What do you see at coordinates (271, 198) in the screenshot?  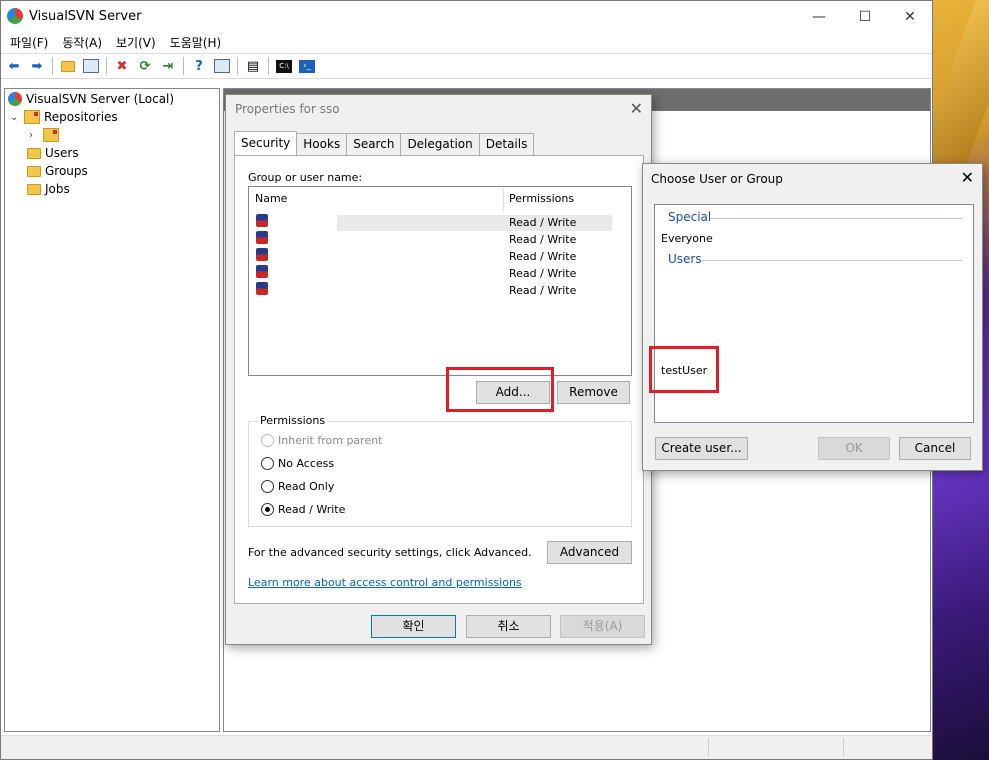 I see `column-header-name: Name` at bounding box center [271, 198].